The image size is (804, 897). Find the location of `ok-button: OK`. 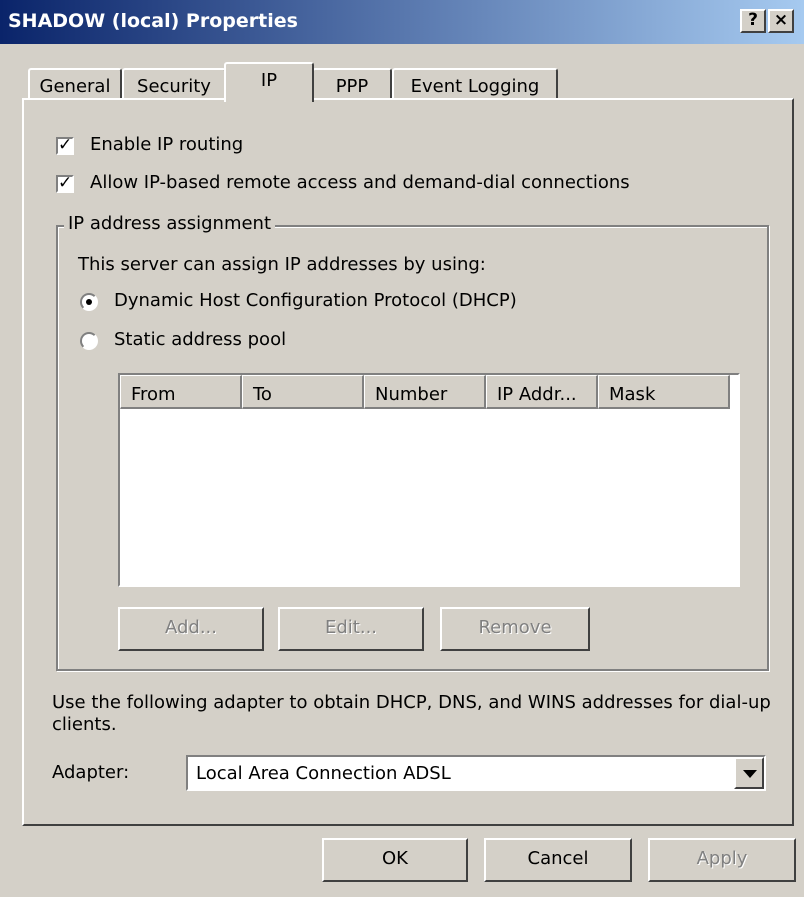

ok-button: OK is located at coordinates (395, 860).